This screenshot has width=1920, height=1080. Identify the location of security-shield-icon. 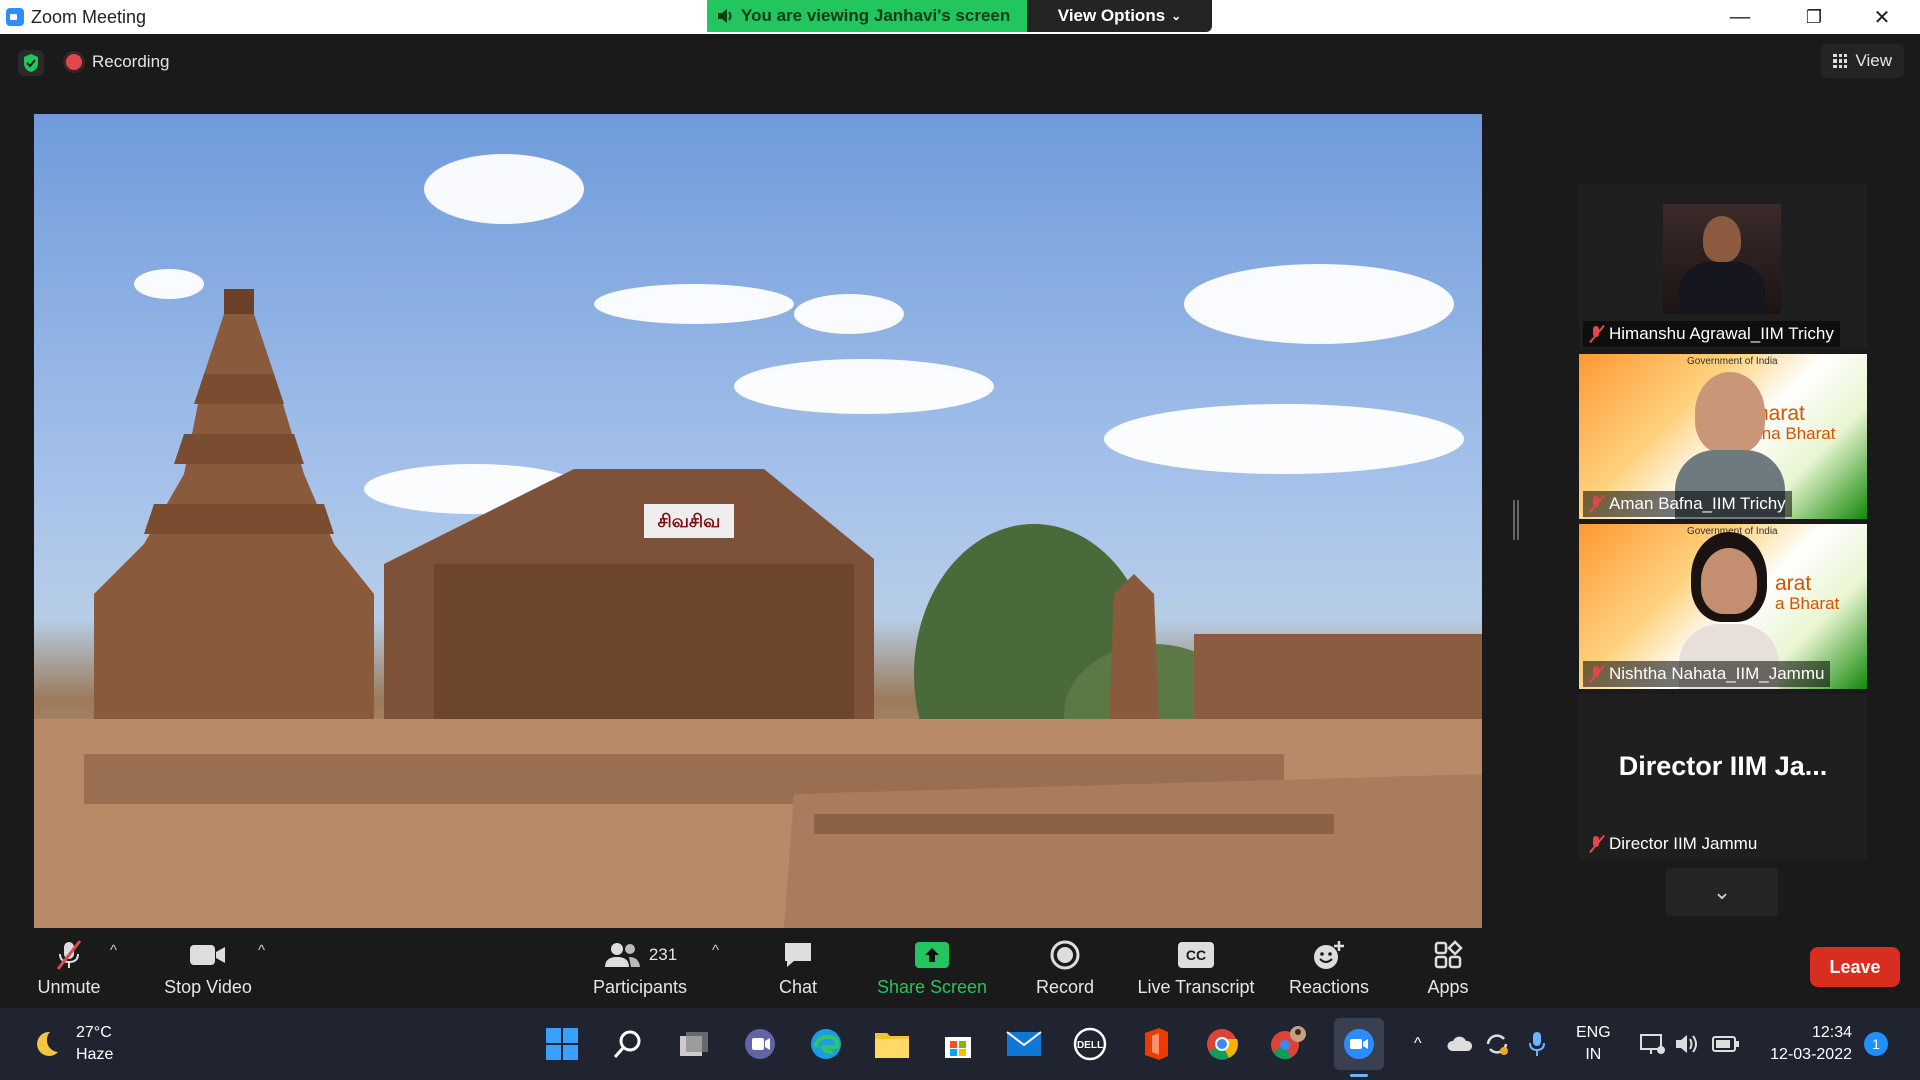
(31, 63).